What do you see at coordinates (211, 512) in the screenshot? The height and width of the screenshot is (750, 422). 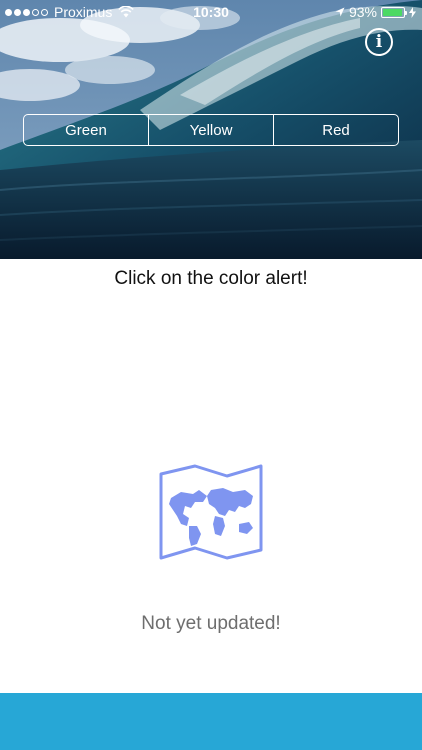 I see `world-map-icon` at bounding box center [211, 512].